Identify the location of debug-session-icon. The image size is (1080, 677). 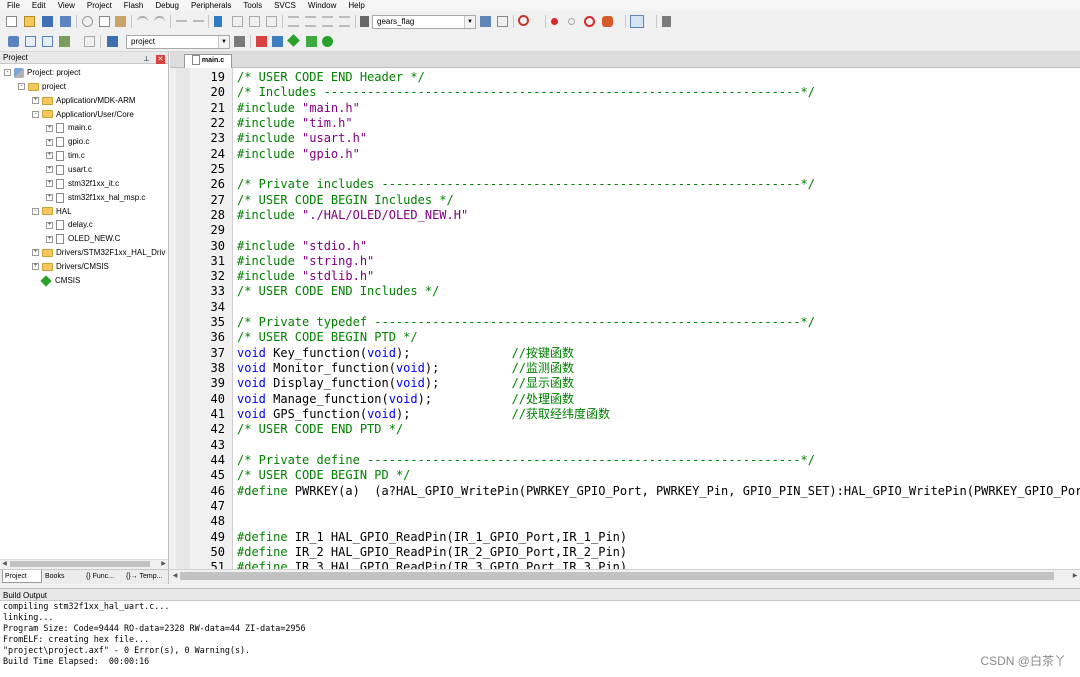
(523, 20).